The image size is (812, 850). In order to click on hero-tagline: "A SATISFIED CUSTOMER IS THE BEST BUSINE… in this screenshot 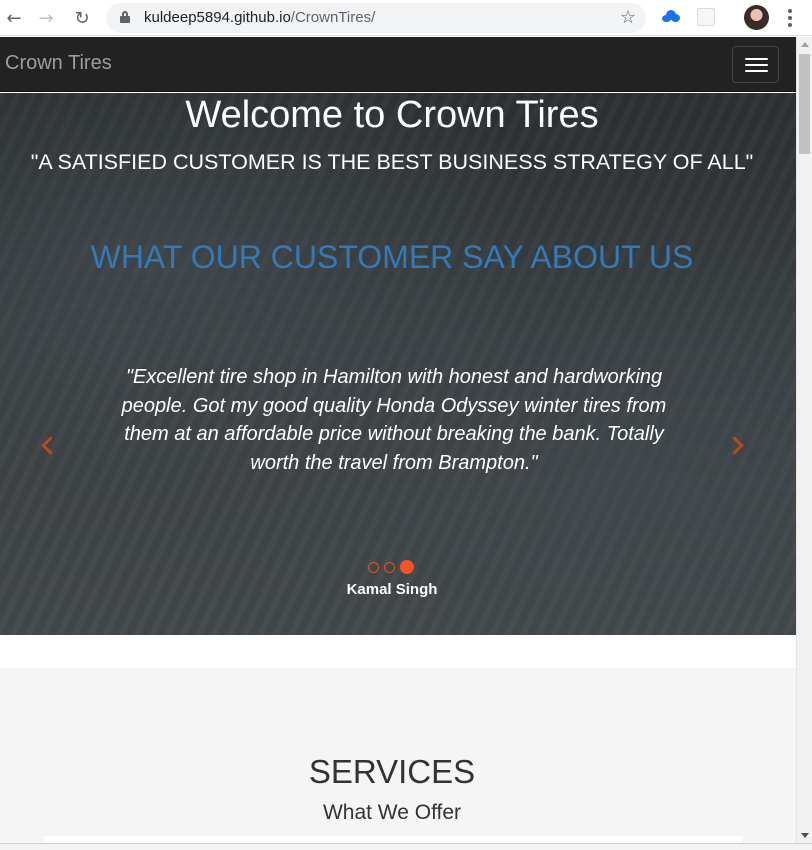, I will do `click(392, 162)`.